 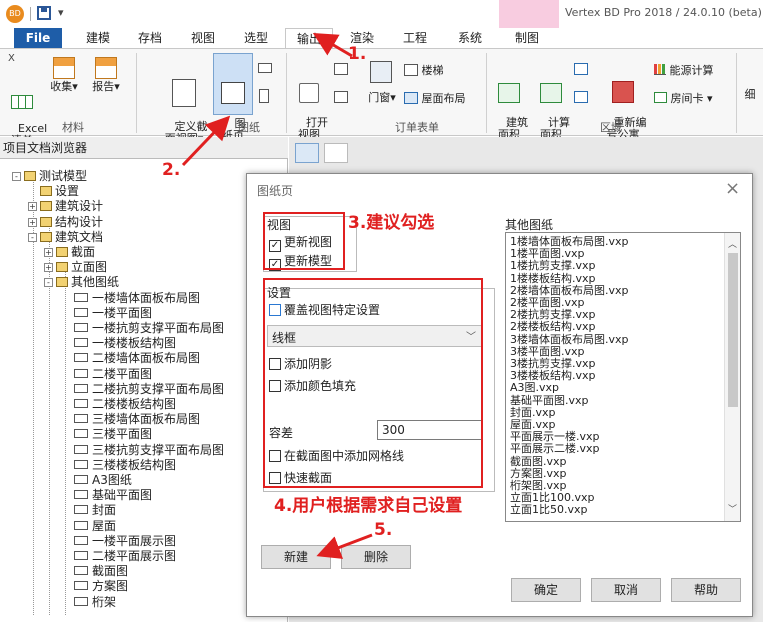 What do you see at coordinates (332, 45) in the screenshot?
I see `arrow-step1` at bounding box center [332, 45].